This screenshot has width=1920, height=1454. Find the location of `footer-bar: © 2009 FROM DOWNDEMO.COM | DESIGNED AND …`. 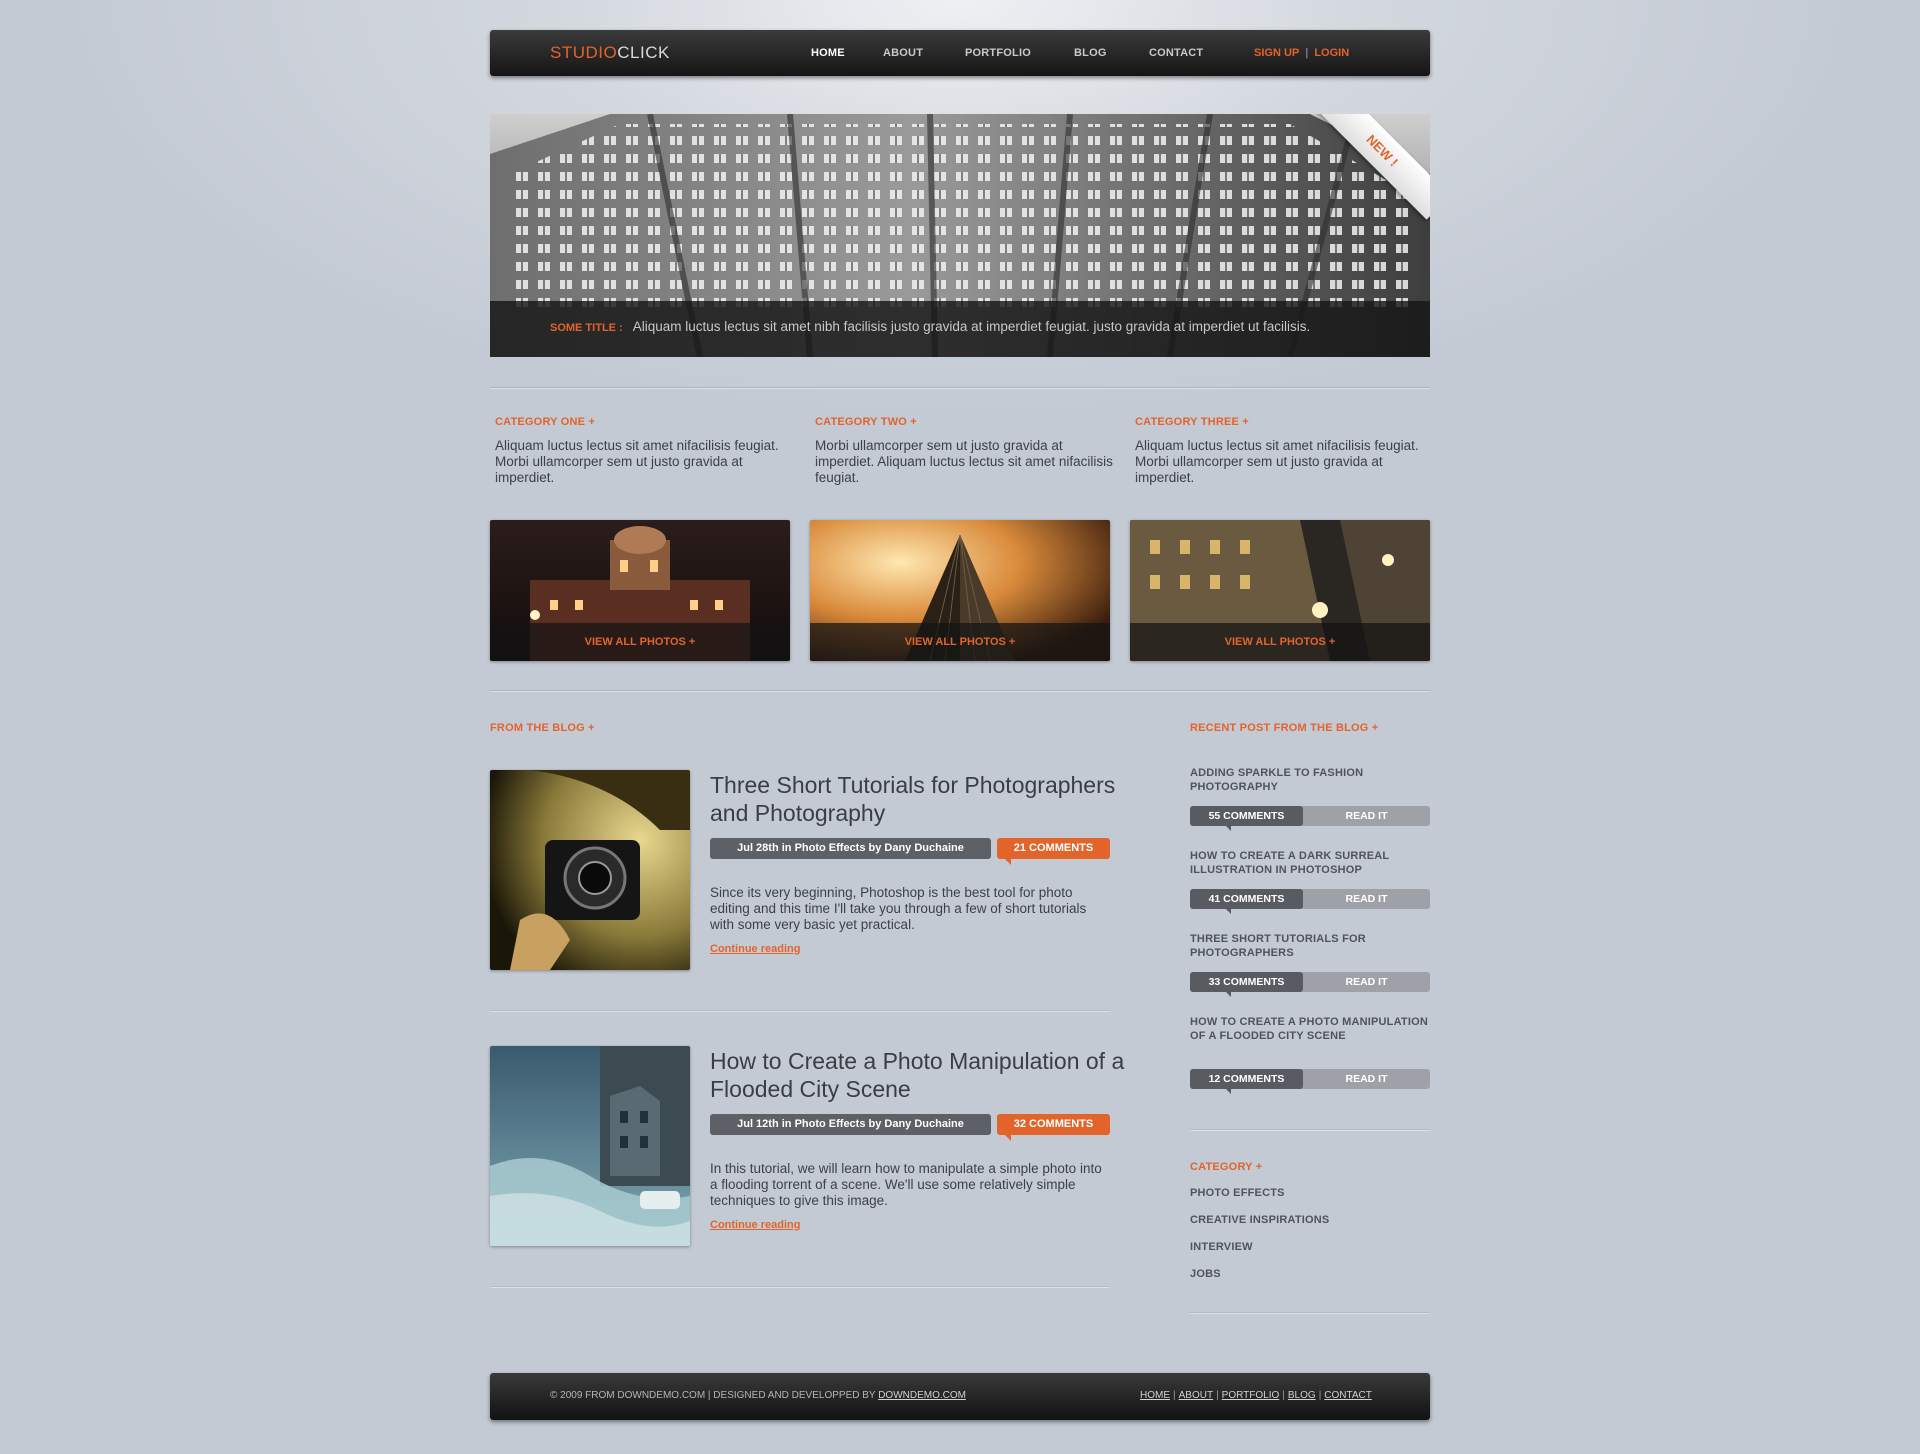

footer-bar: © 2009 FROM DOWNDEMO.COM | DESIGNED AND … is located at coordinates (960, 1396).